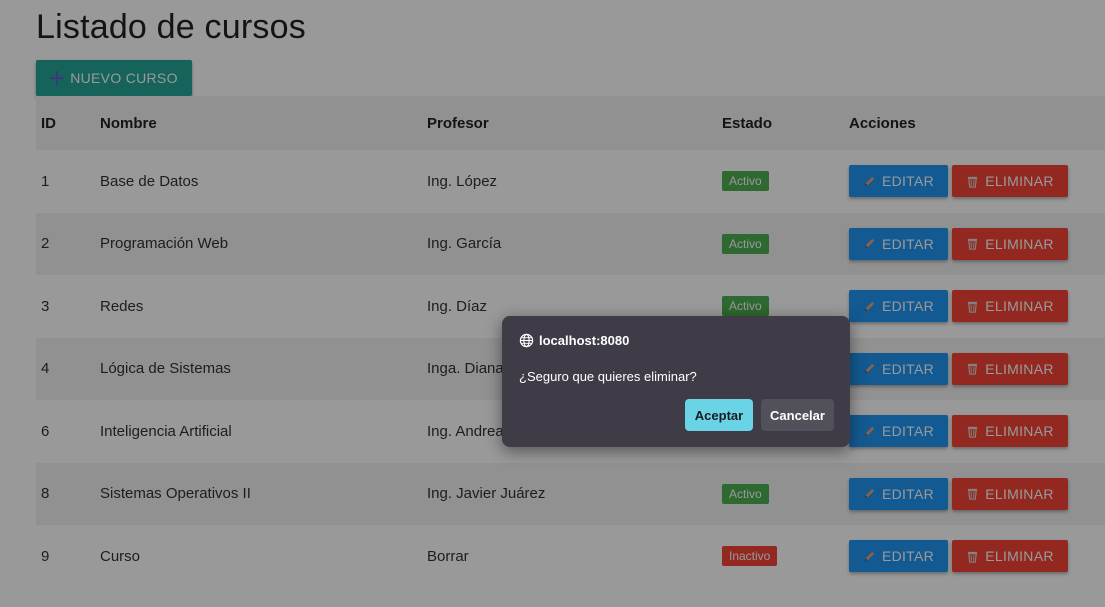 The width and height of the screenshot is (1105, 607). I want to click on dialog-message: ¿Seguro que quieres eliminar?, so click(608, 376).